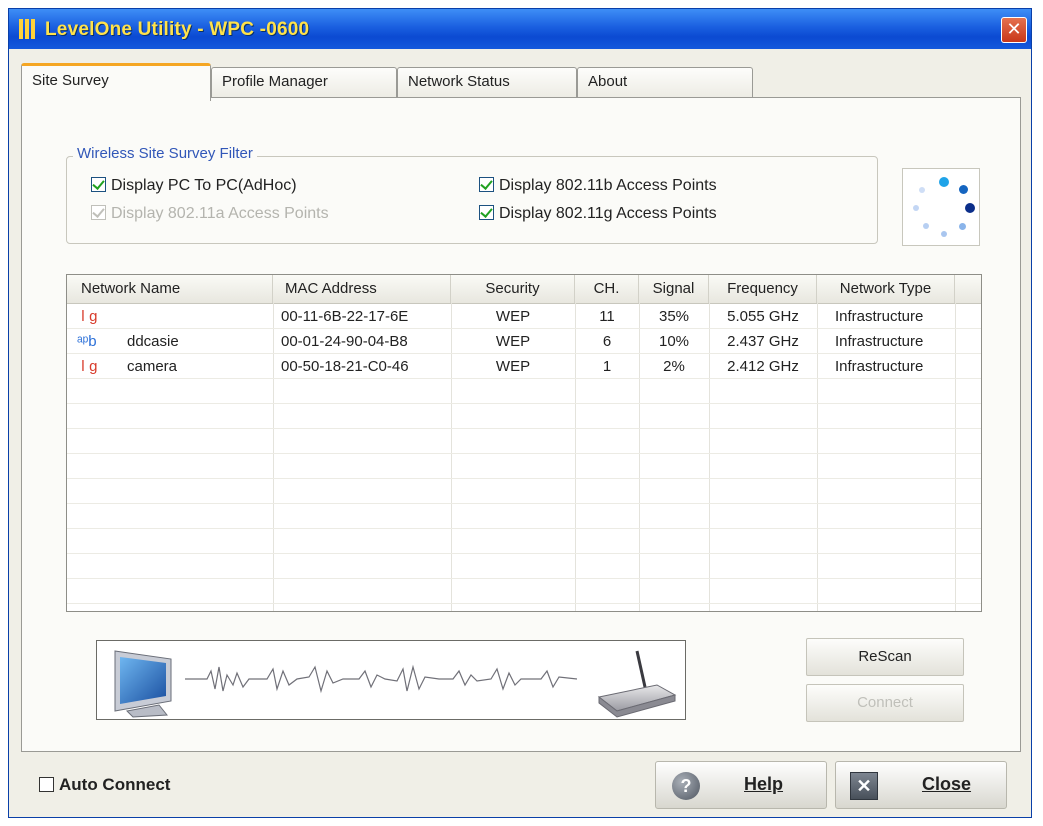 This screenshot has height=826, width=1043. Describe the element at coordinates (941, 207) in the screenshot. I see `scanning-spinner-icon` at that location.